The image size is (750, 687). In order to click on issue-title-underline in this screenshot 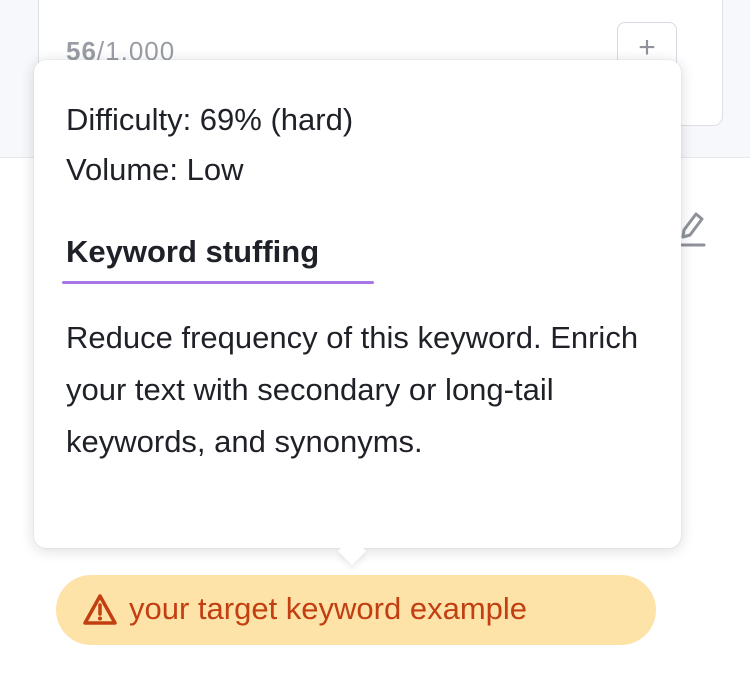, I will do `click(218, 282)`.